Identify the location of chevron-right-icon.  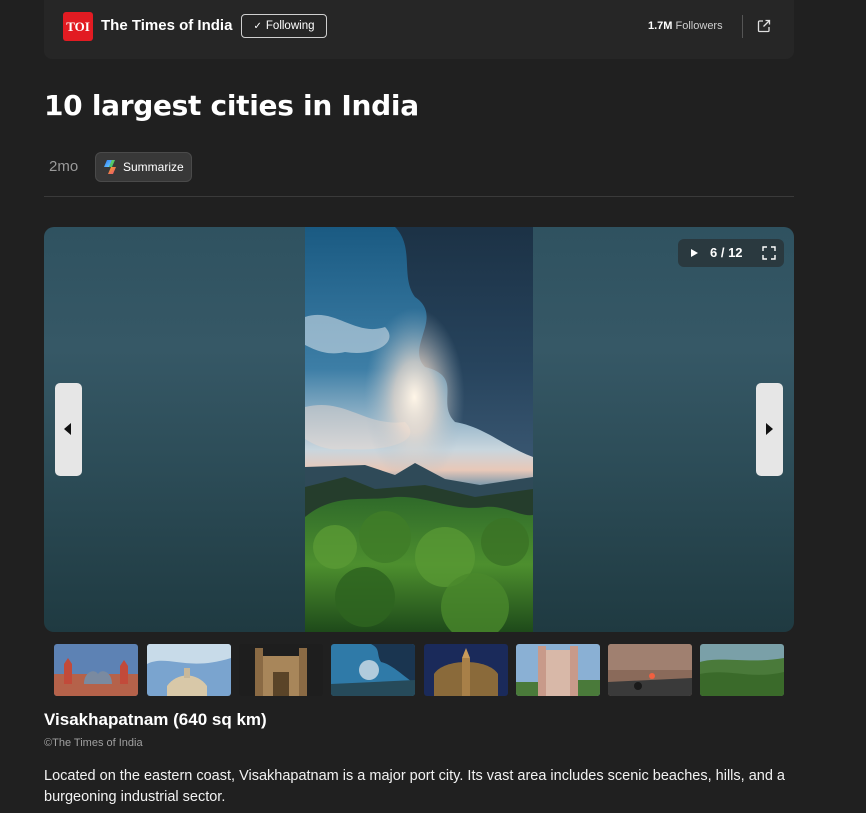
(769, 429).